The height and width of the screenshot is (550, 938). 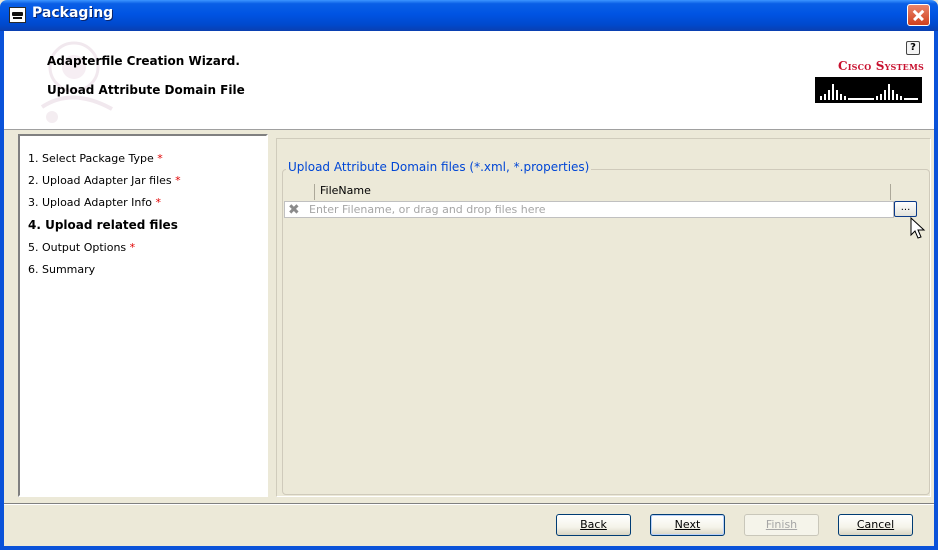 I want to click on next-button: Next, so click(x=687, y=525).